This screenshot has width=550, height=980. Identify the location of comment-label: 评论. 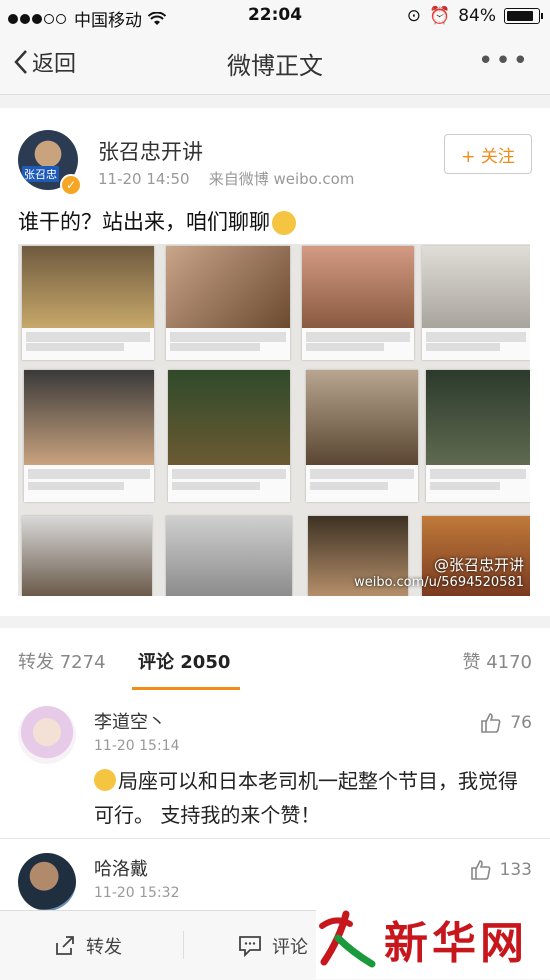
(290, 947).